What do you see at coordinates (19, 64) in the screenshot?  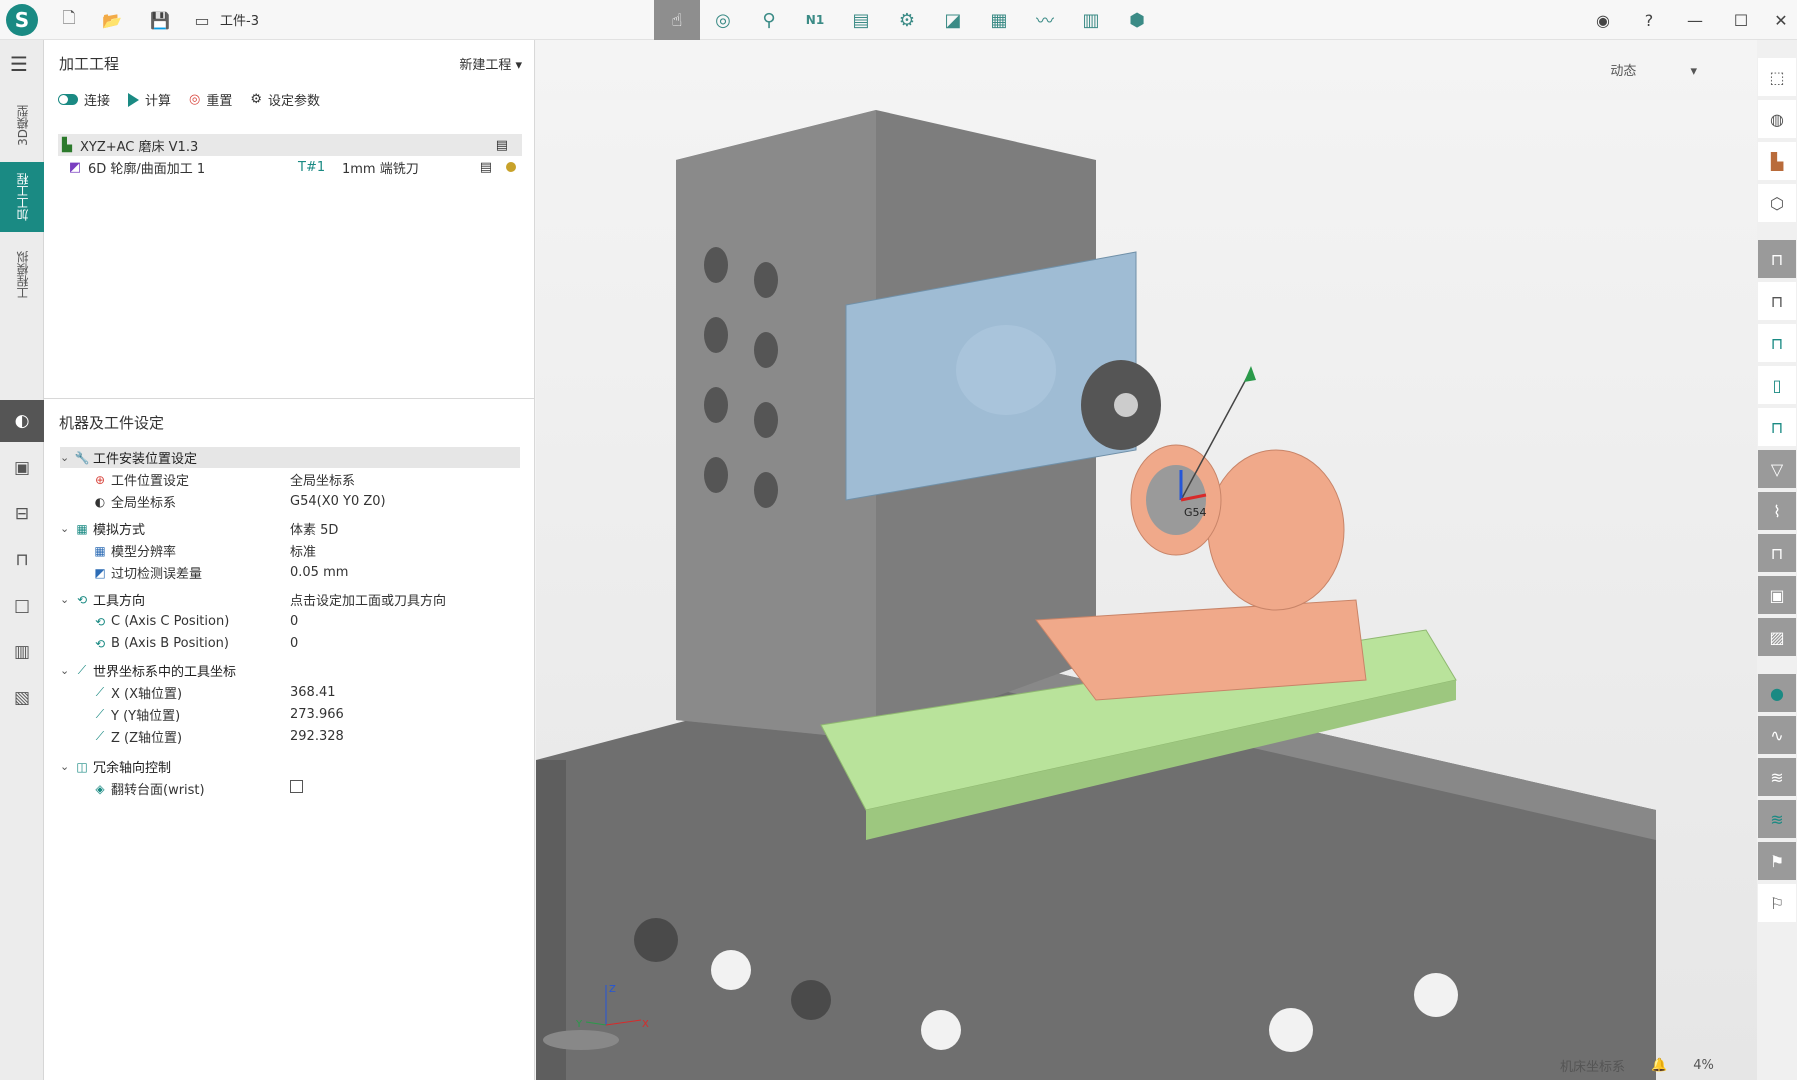 I see `menu-icon: ☰` at bounding box center [19, 64].